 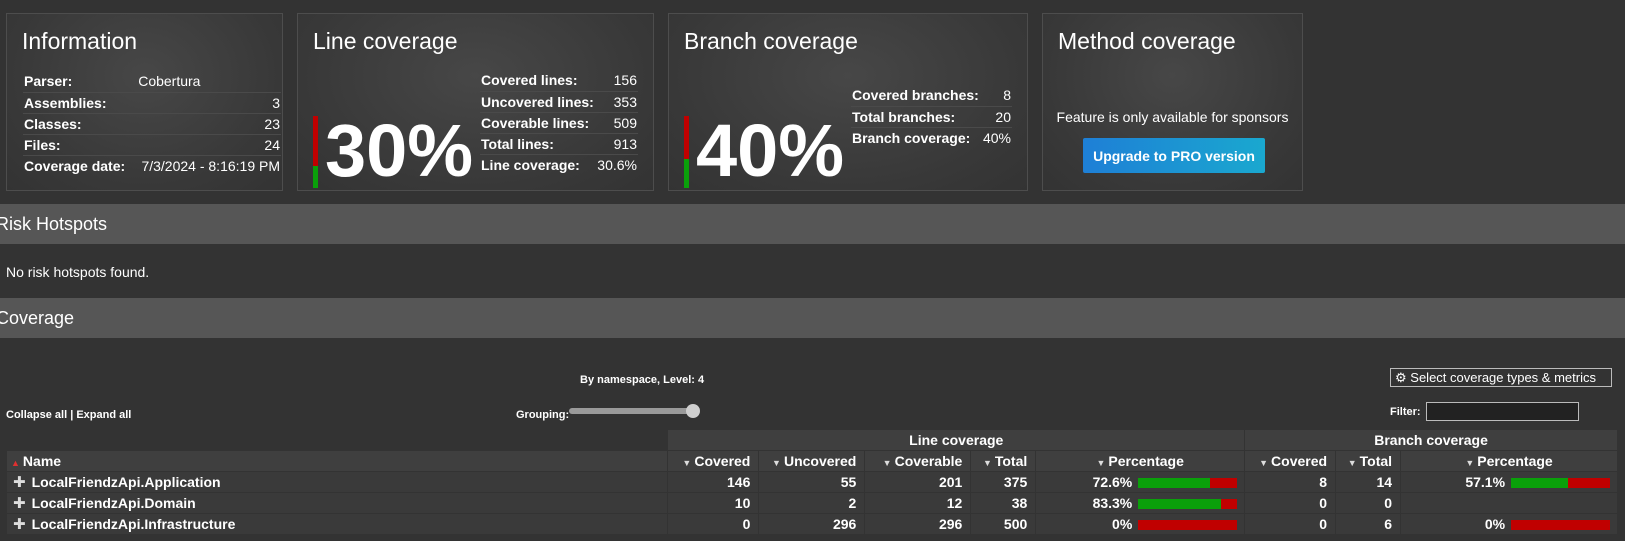 What do you see at coordinates (713, 524) in the screenshot?
I see `covered-cell: 0` at bounding box center [713, 524].